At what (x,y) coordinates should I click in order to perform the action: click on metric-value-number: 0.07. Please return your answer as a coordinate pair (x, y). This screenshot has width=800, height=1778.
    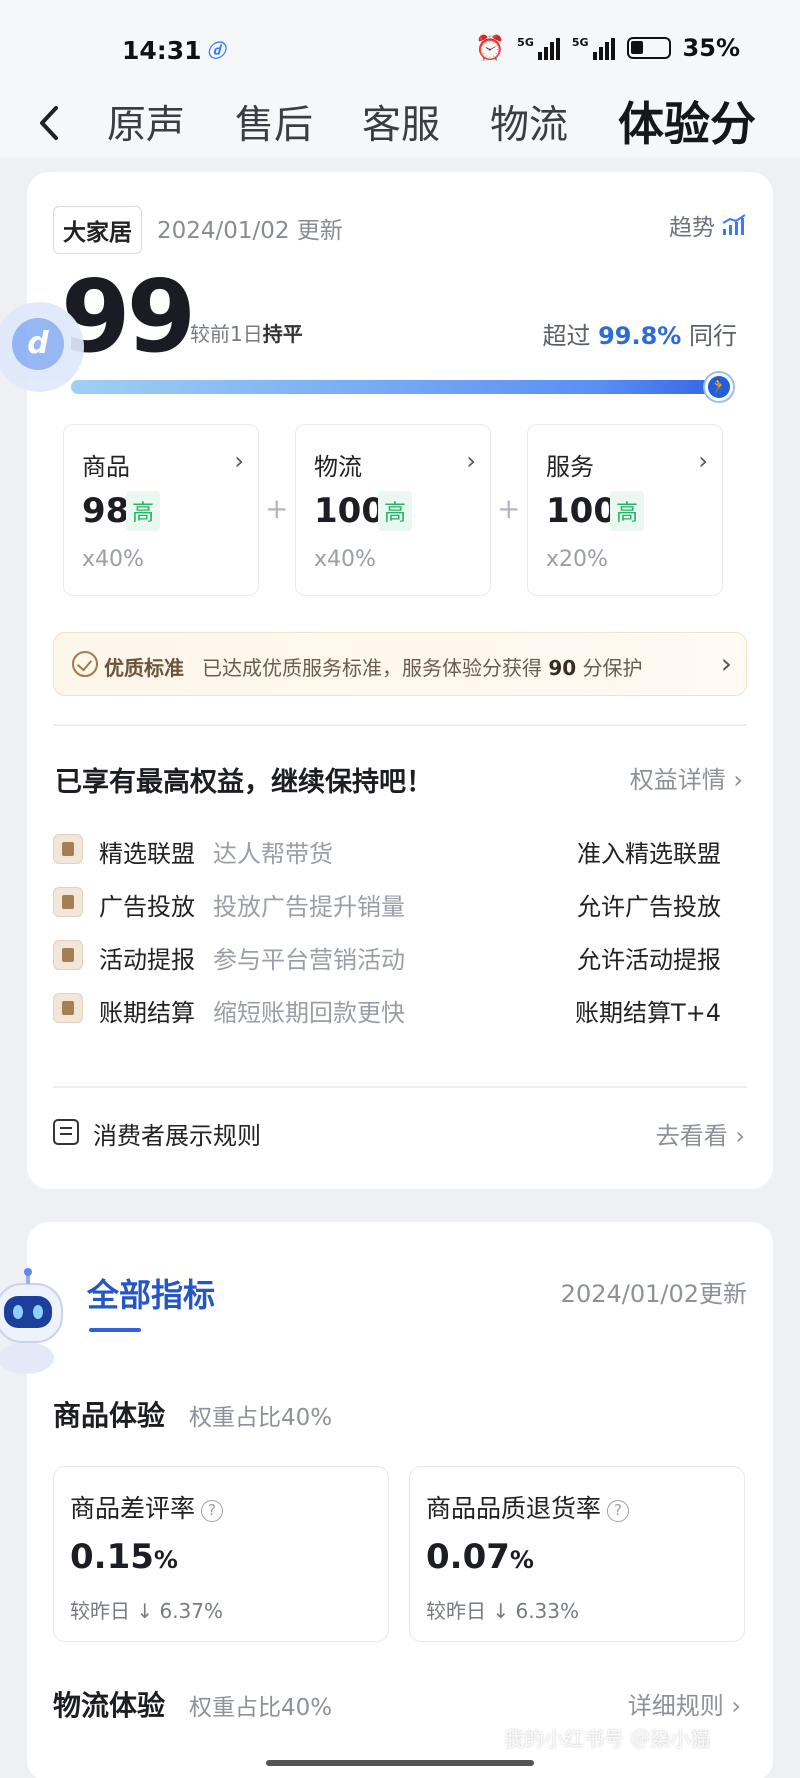
    Looking at the image, I should click on (468, 1557).